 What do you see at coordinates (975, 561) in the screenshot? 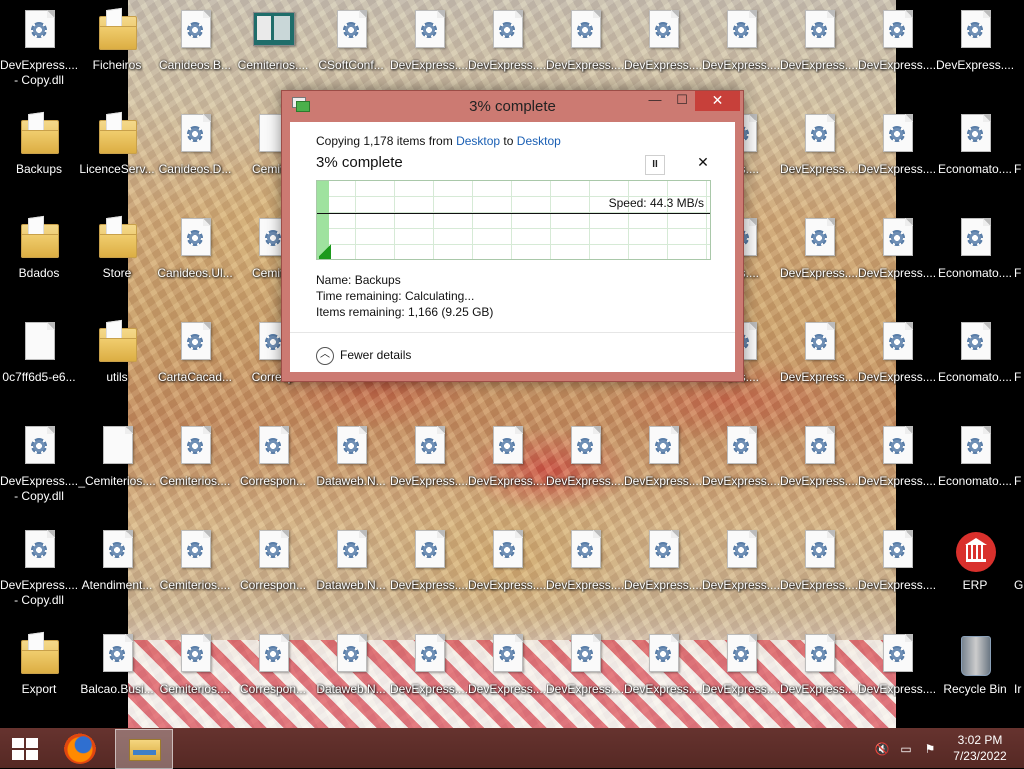
I see `desktop-icon: ERP` at bounding box center [975, 561].